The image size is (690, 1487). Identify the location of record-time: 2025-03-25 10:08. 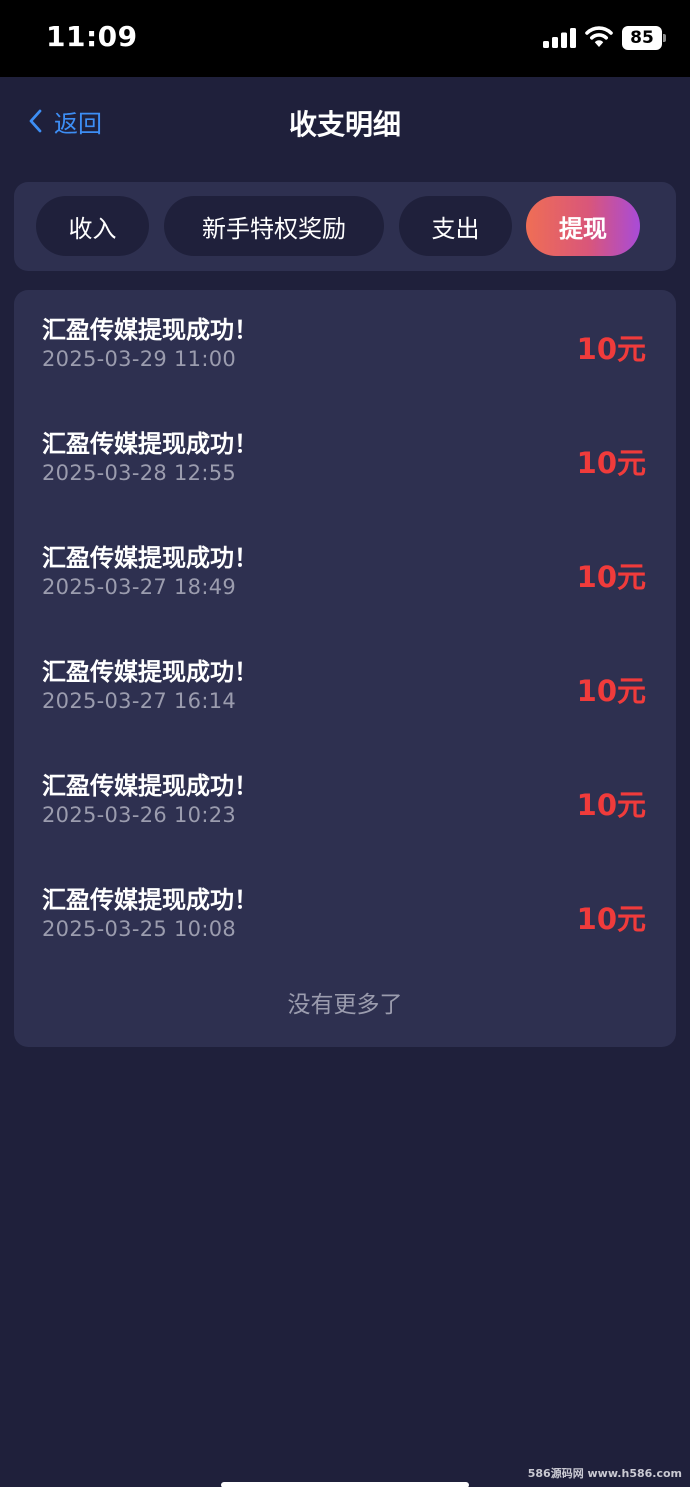
(139, 929).